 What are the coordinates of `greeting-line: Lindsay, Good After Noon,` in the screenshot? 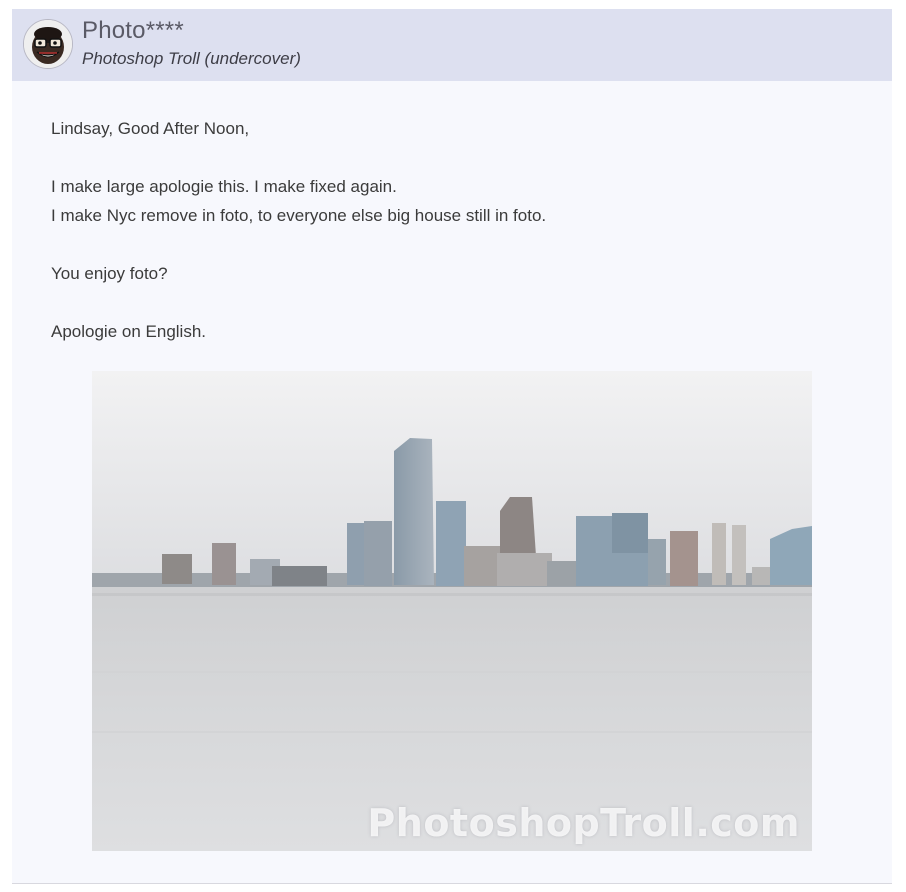 It's located at (150, 128).